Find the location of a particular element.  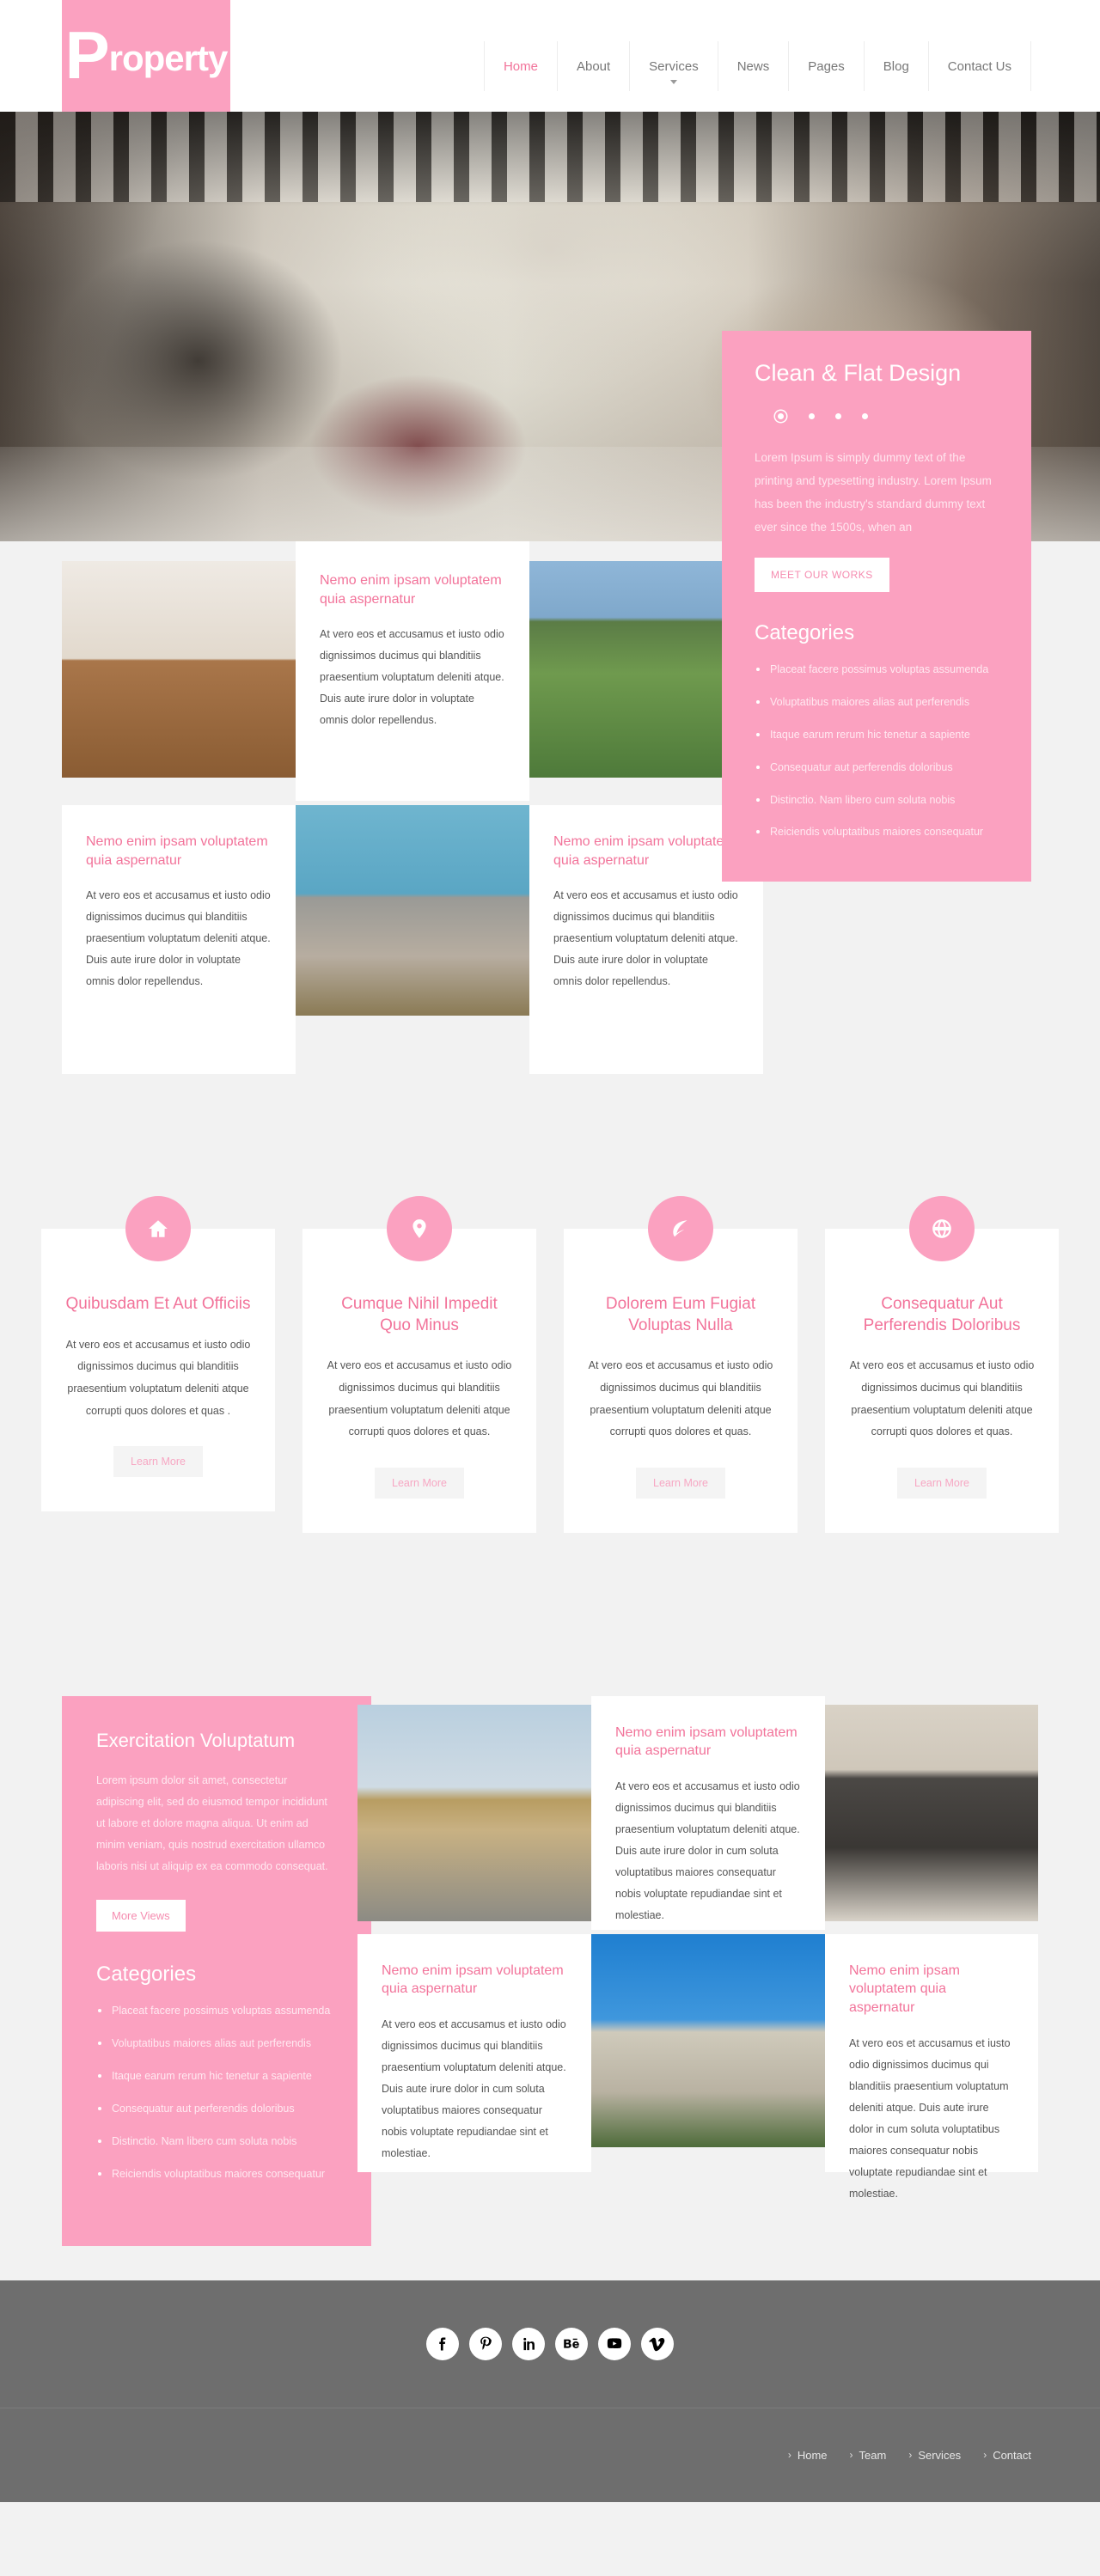

site-logo: Property is located at coordinates (146, 56).